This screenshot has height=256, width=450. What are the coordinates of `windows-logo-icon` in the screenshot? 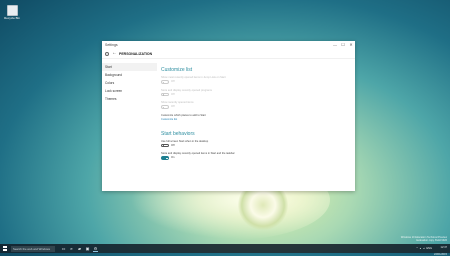 It's located at (5, 248).